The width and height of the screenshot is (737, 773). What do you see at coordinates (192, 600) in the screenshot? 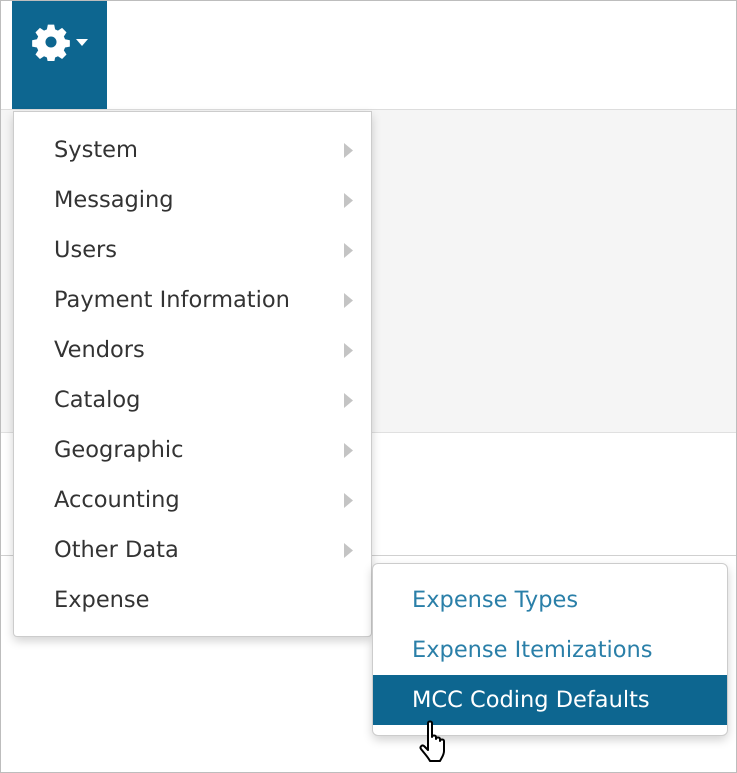
I see `menu-item: Expense` at bounding box center [192, 600].